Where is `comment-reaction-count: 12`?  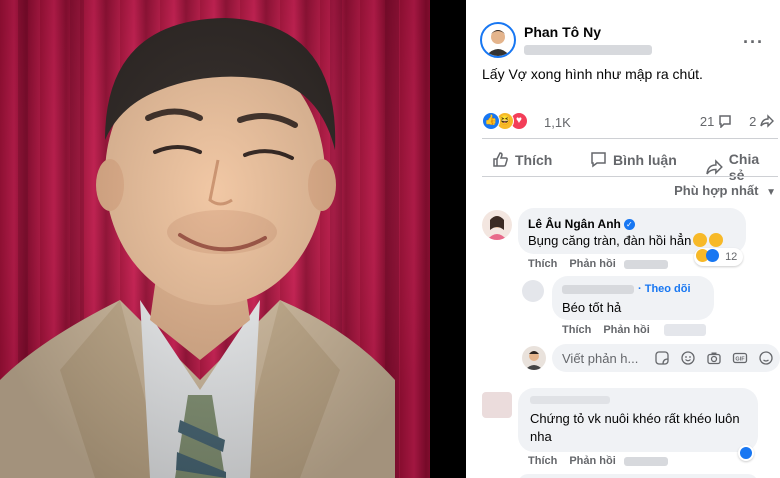 comment-reaction-count: 12 is located at coordinates (731, 257).